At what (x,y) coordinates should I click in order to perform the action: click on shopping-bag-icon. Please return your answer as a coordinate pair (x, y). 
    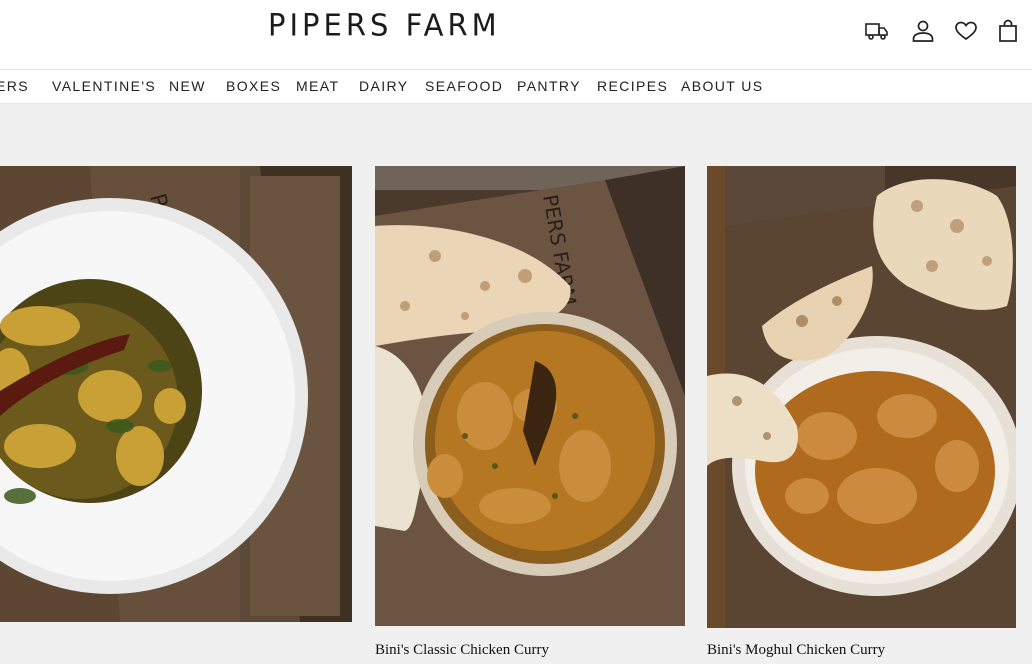
    Looking at the image, I should click on (1008, 31).